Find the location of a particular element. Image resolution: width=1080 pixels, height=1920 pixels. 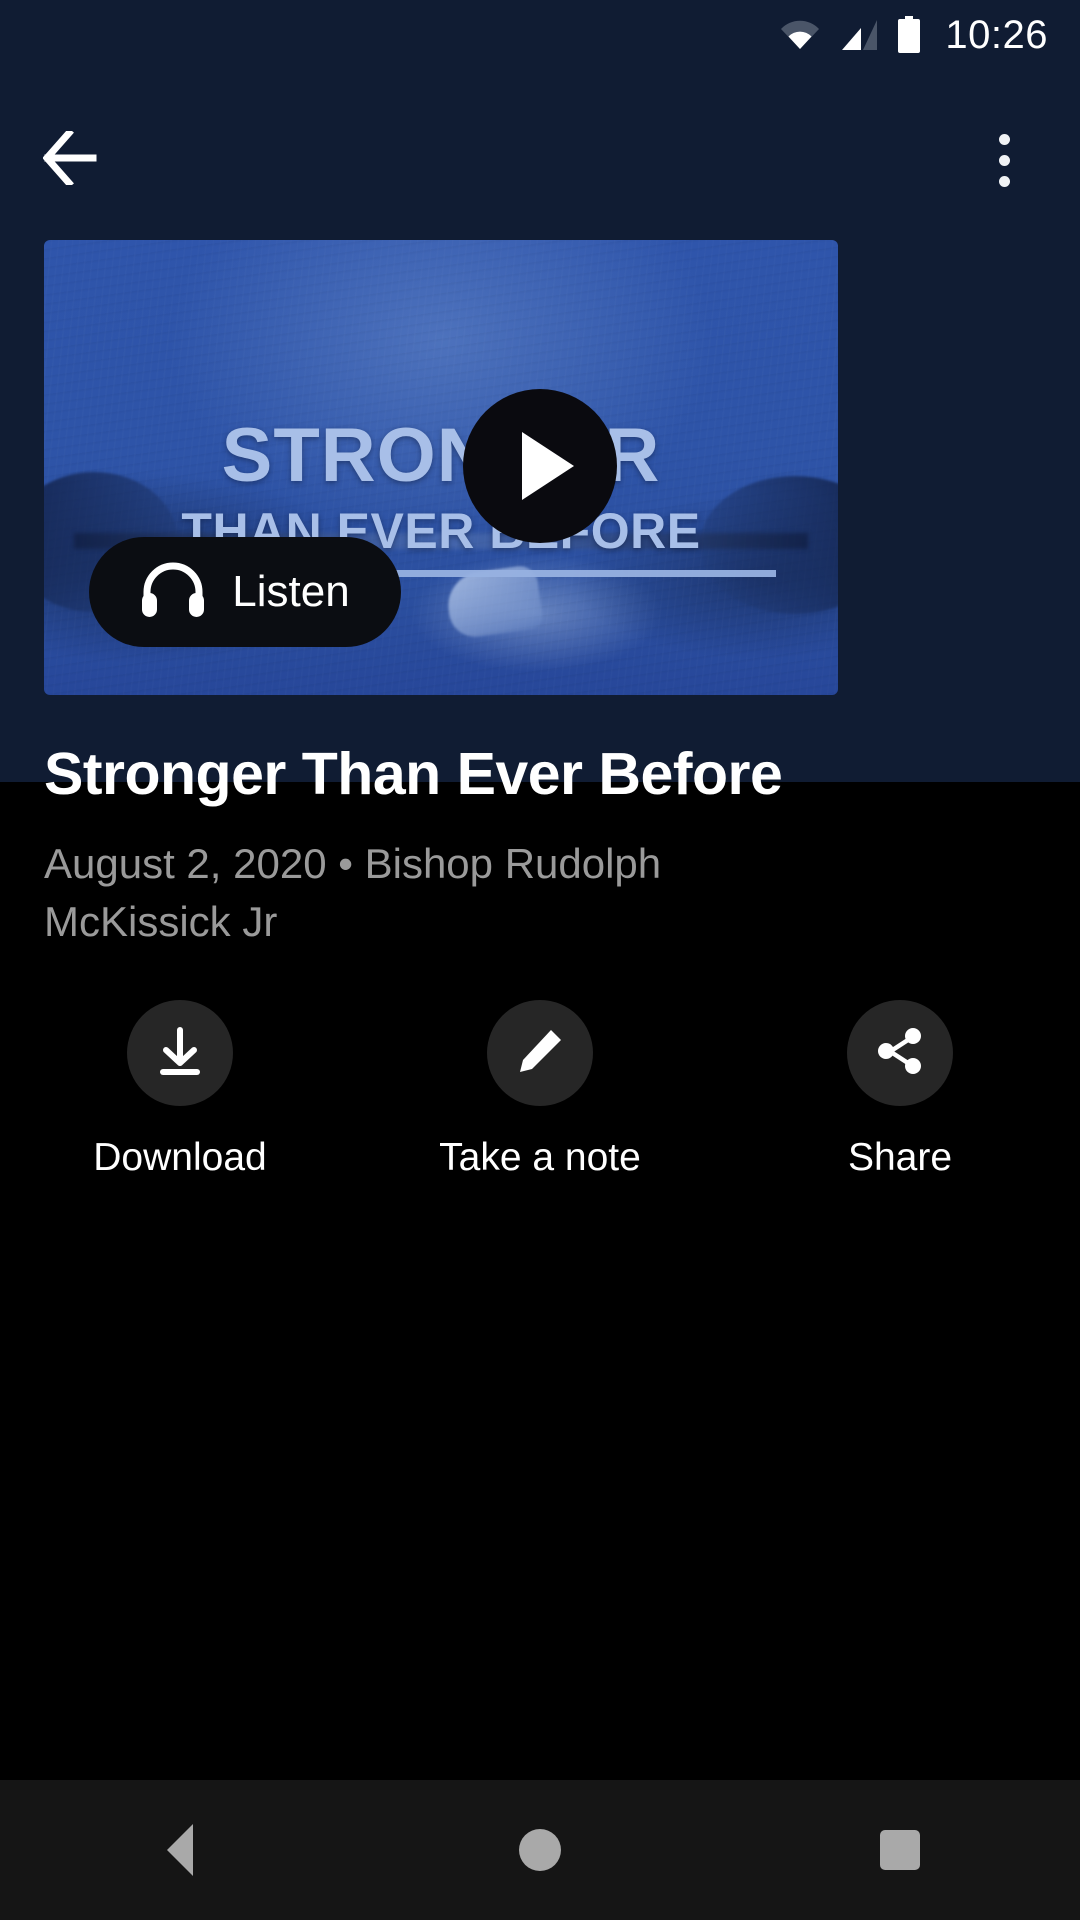

share-icon is located at coordinates (900, 1053).